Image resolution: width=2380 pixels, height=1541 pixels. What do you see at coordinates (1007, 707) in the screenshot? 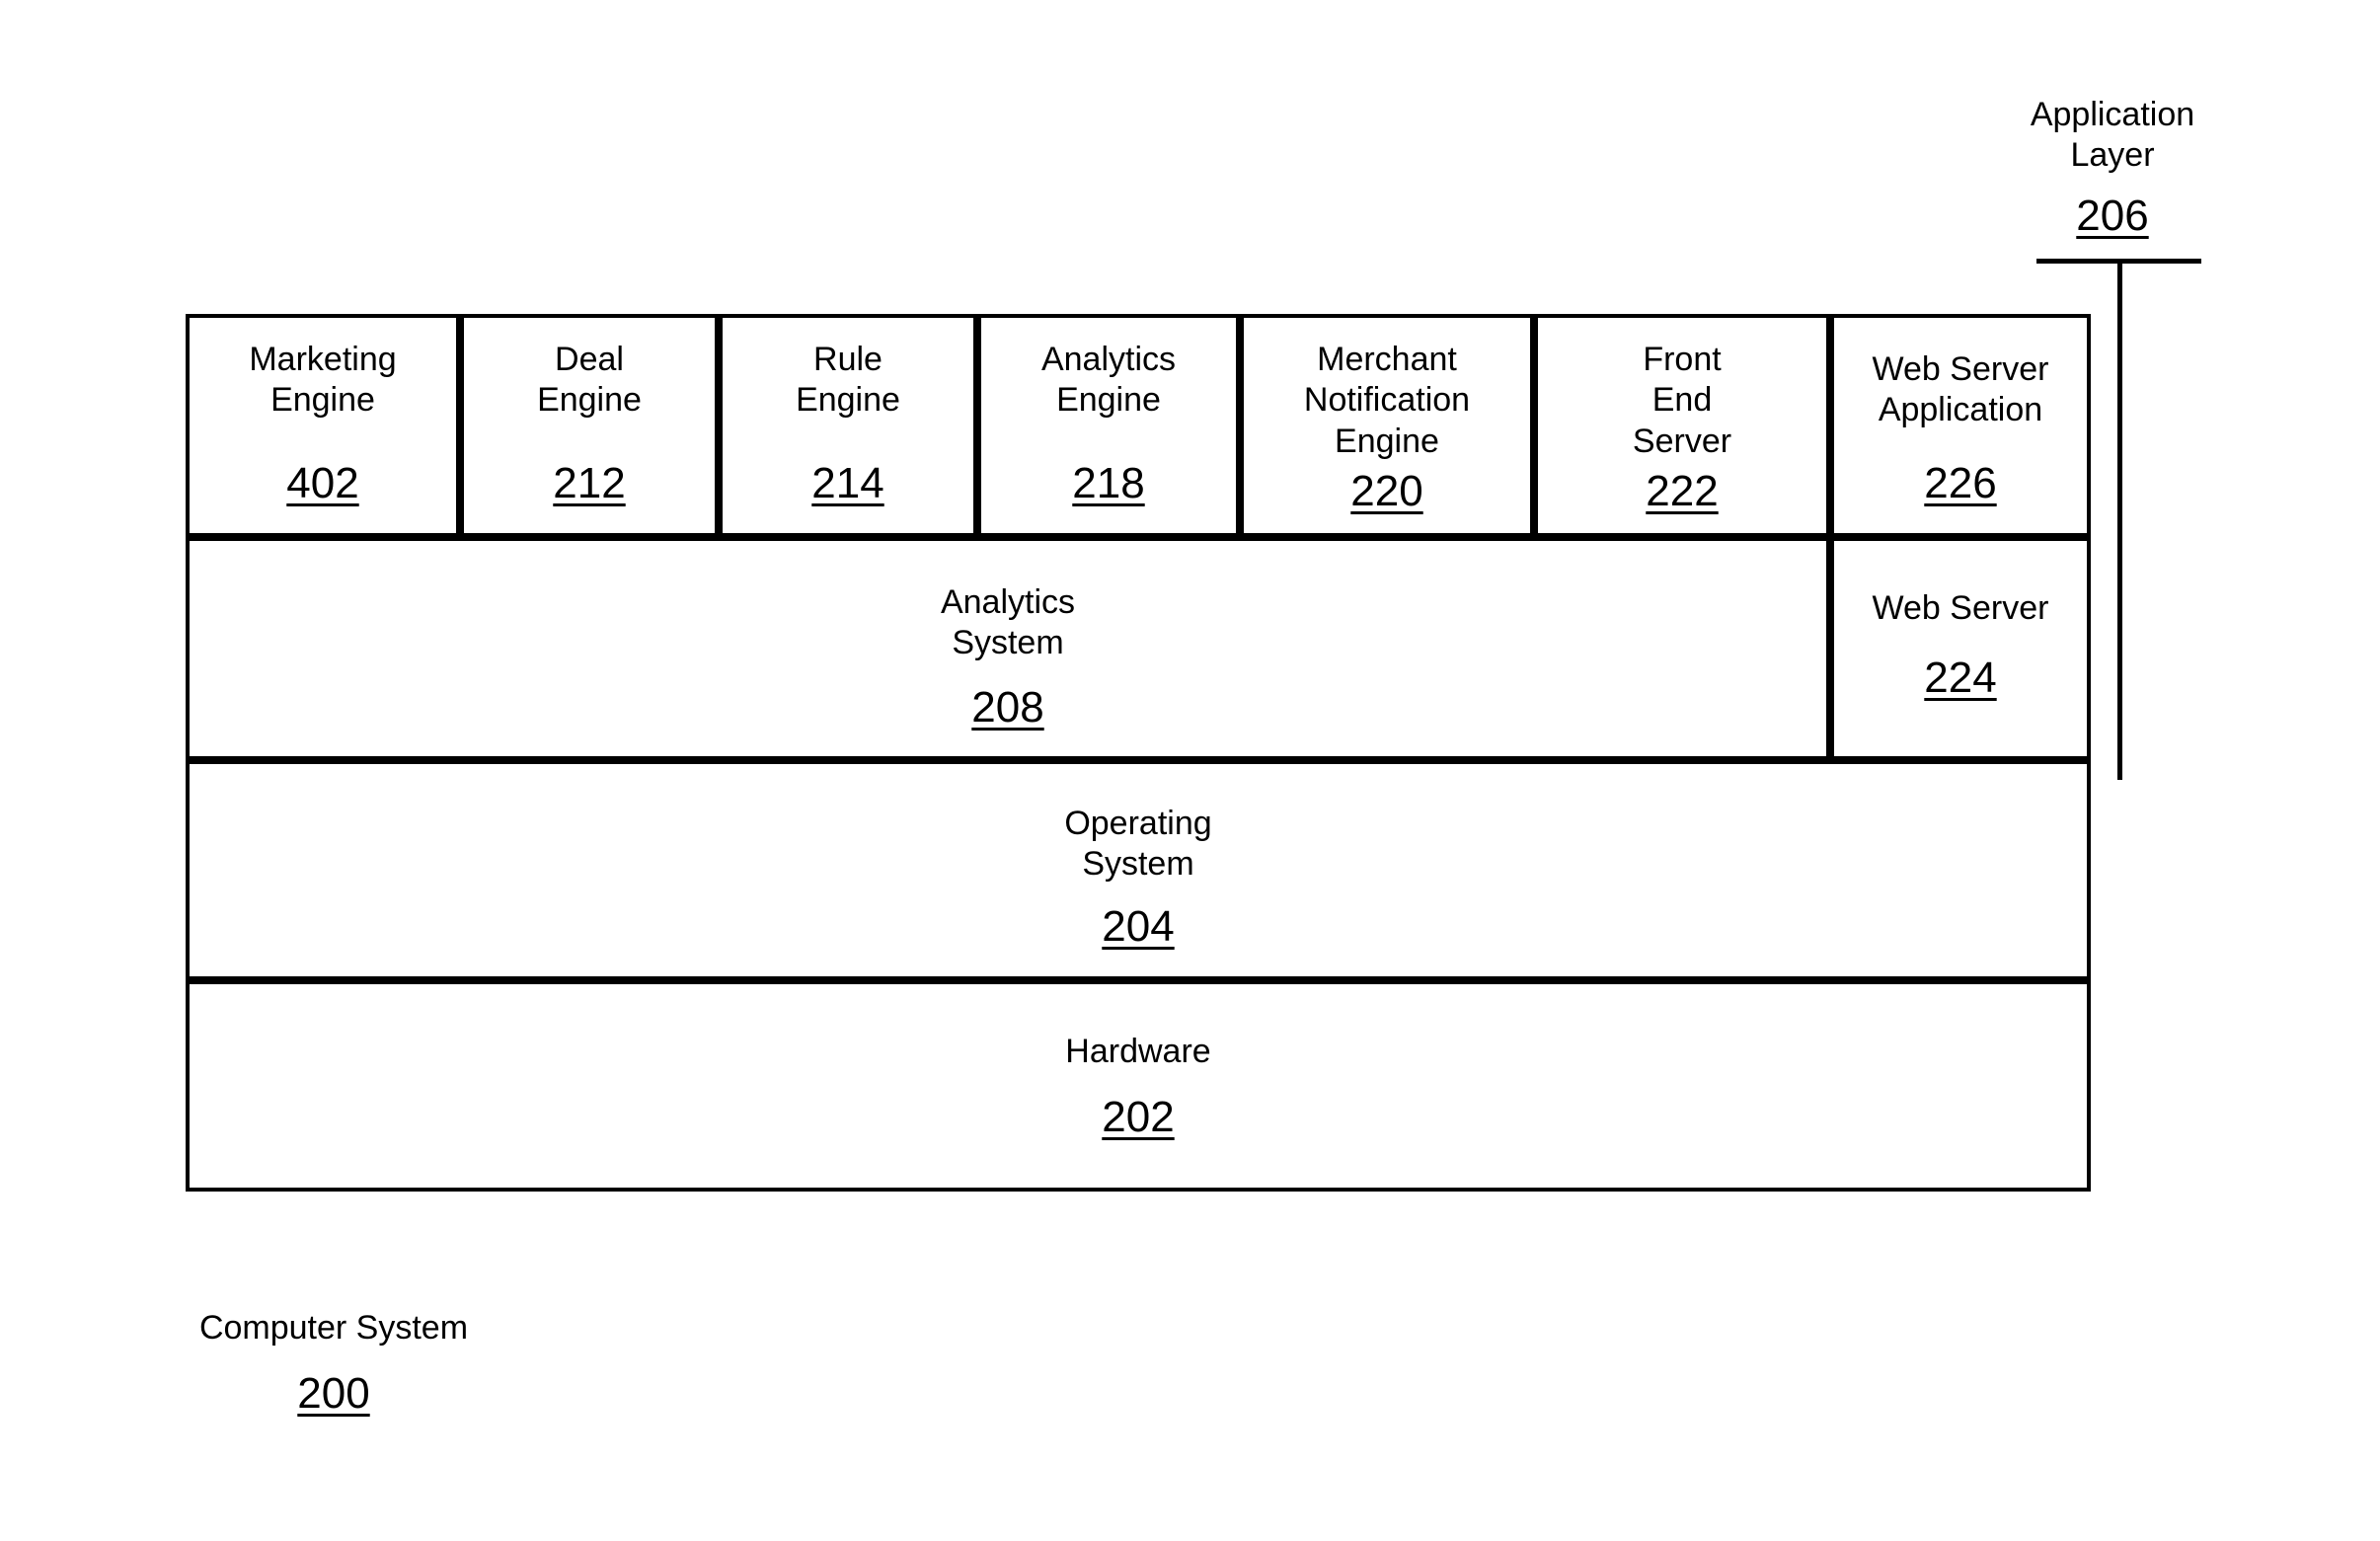
I see `band-analytics-system-reference: 208` at bounding box center [1007, 707].